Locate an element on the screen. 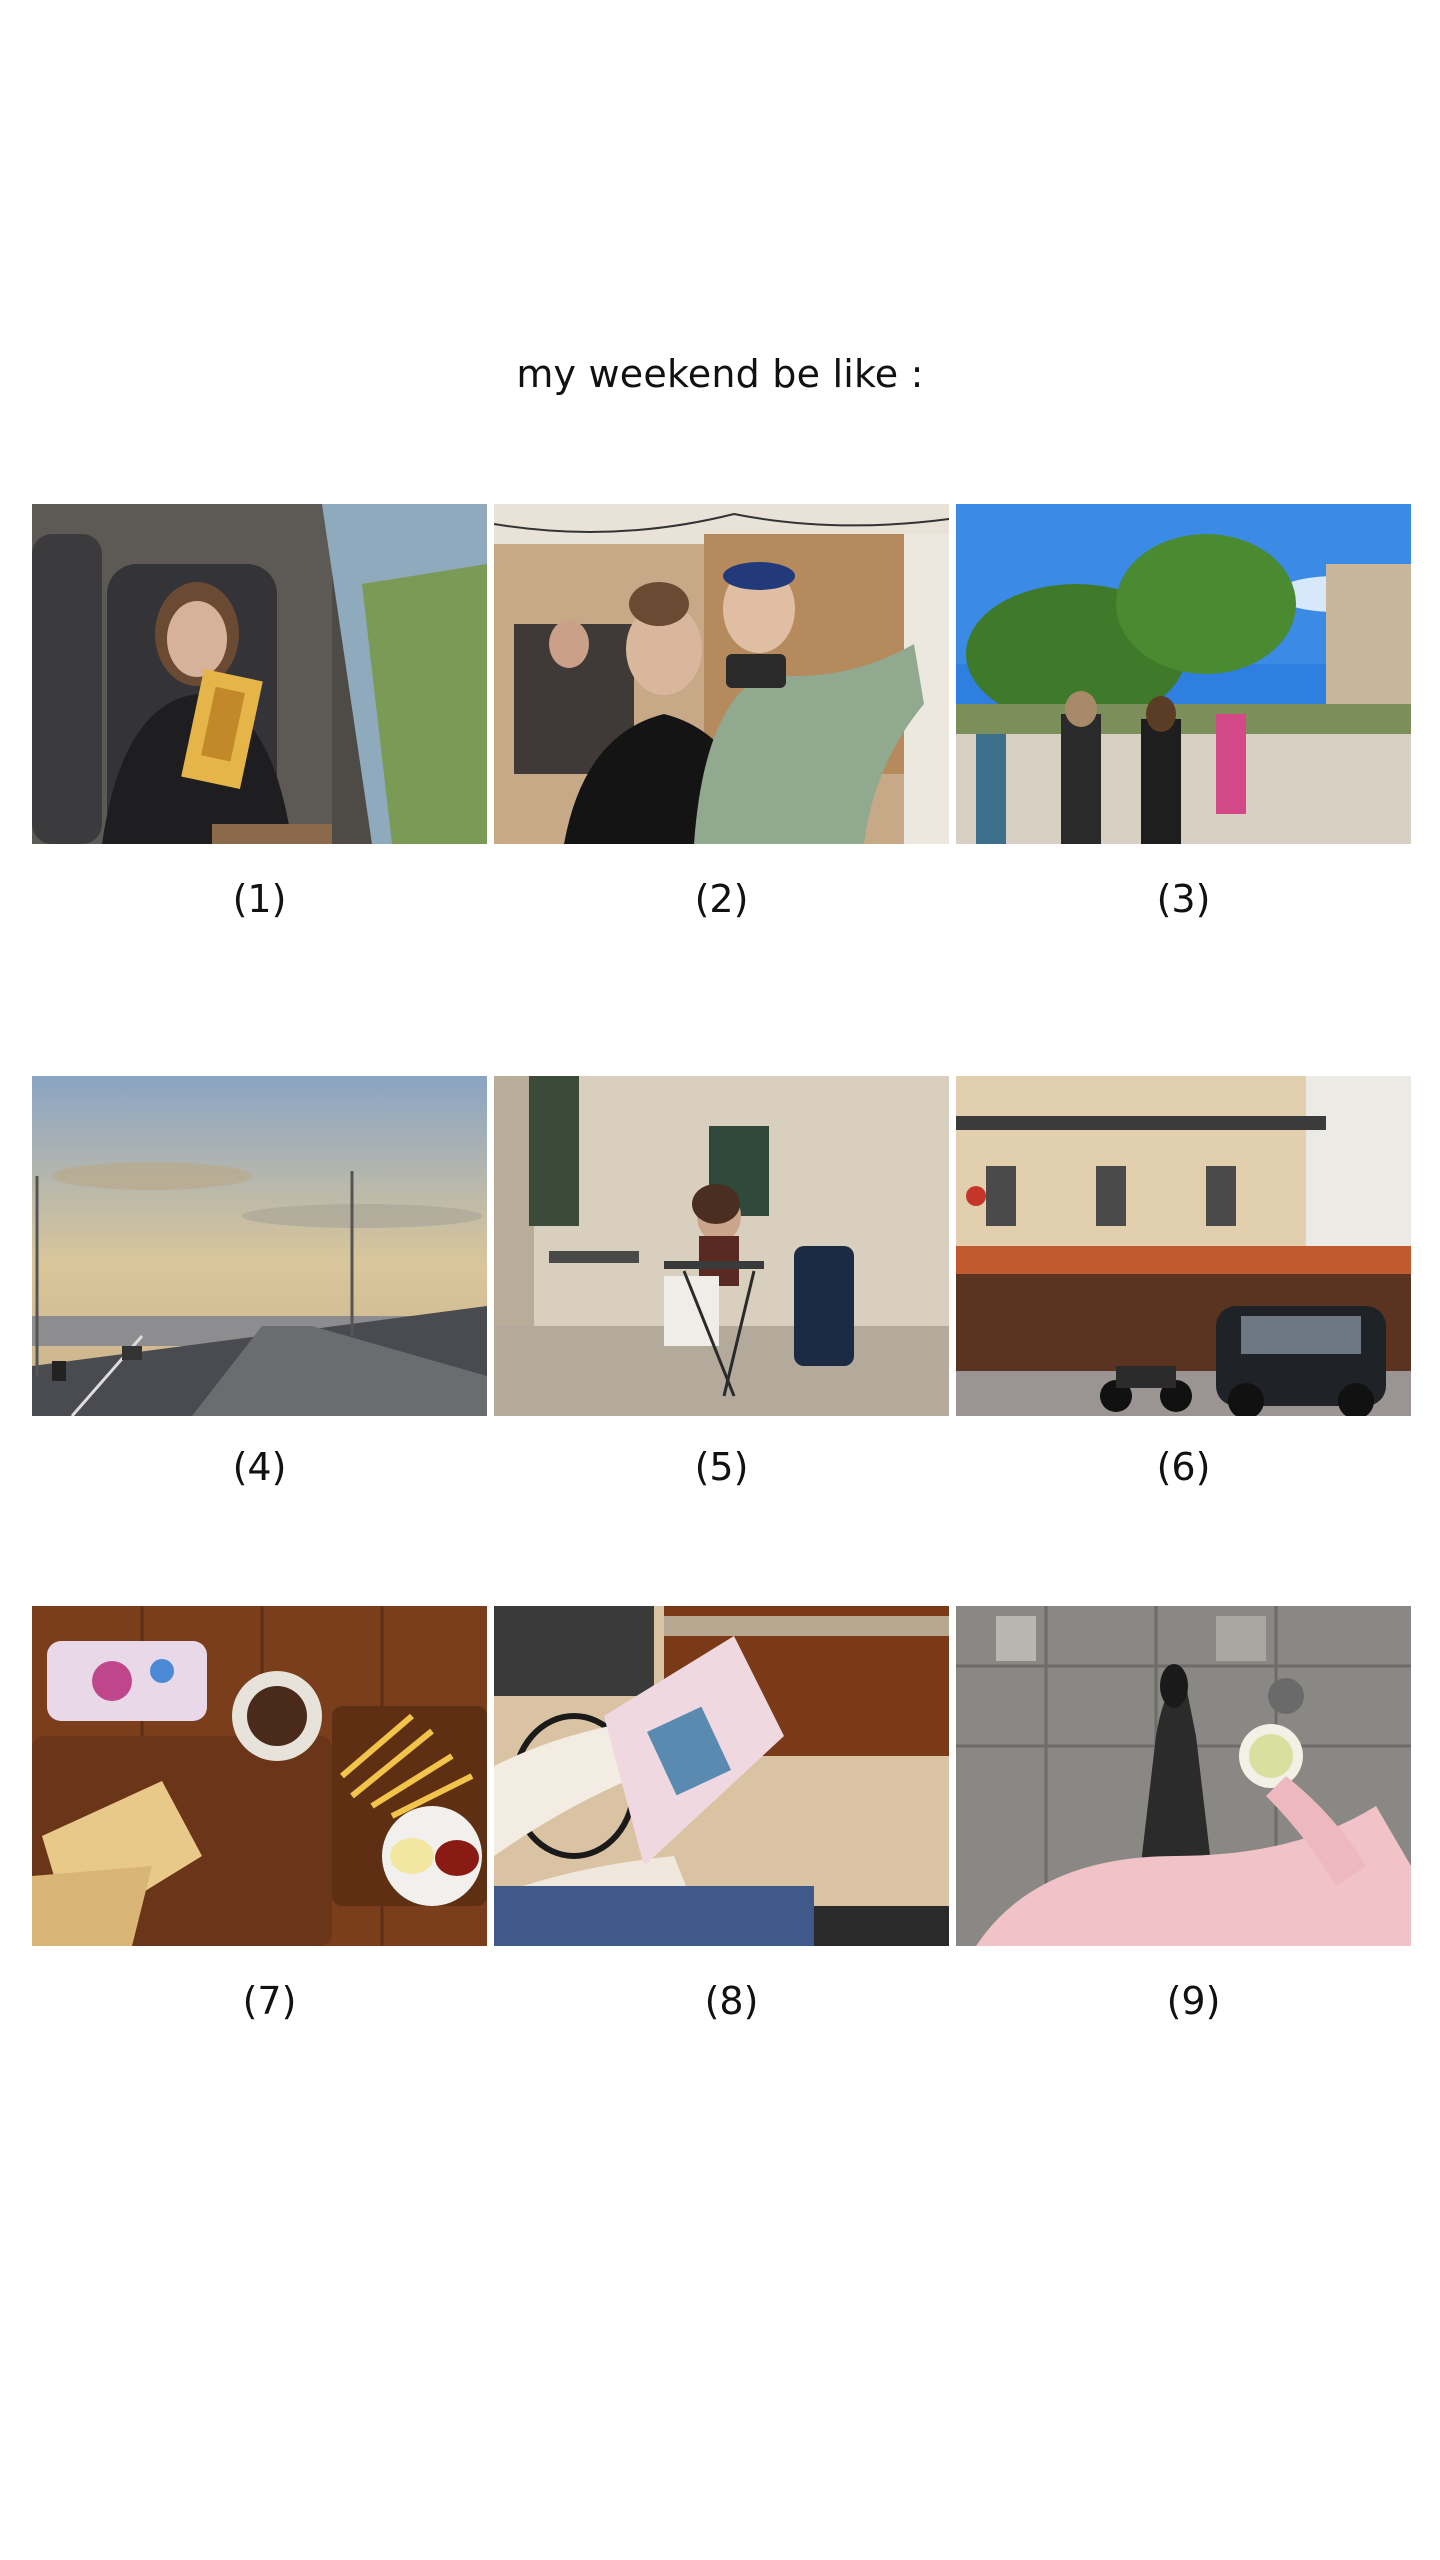 The image size is (1440, 2560). caption-9: (9) is located at coordinates (1193, 2001).